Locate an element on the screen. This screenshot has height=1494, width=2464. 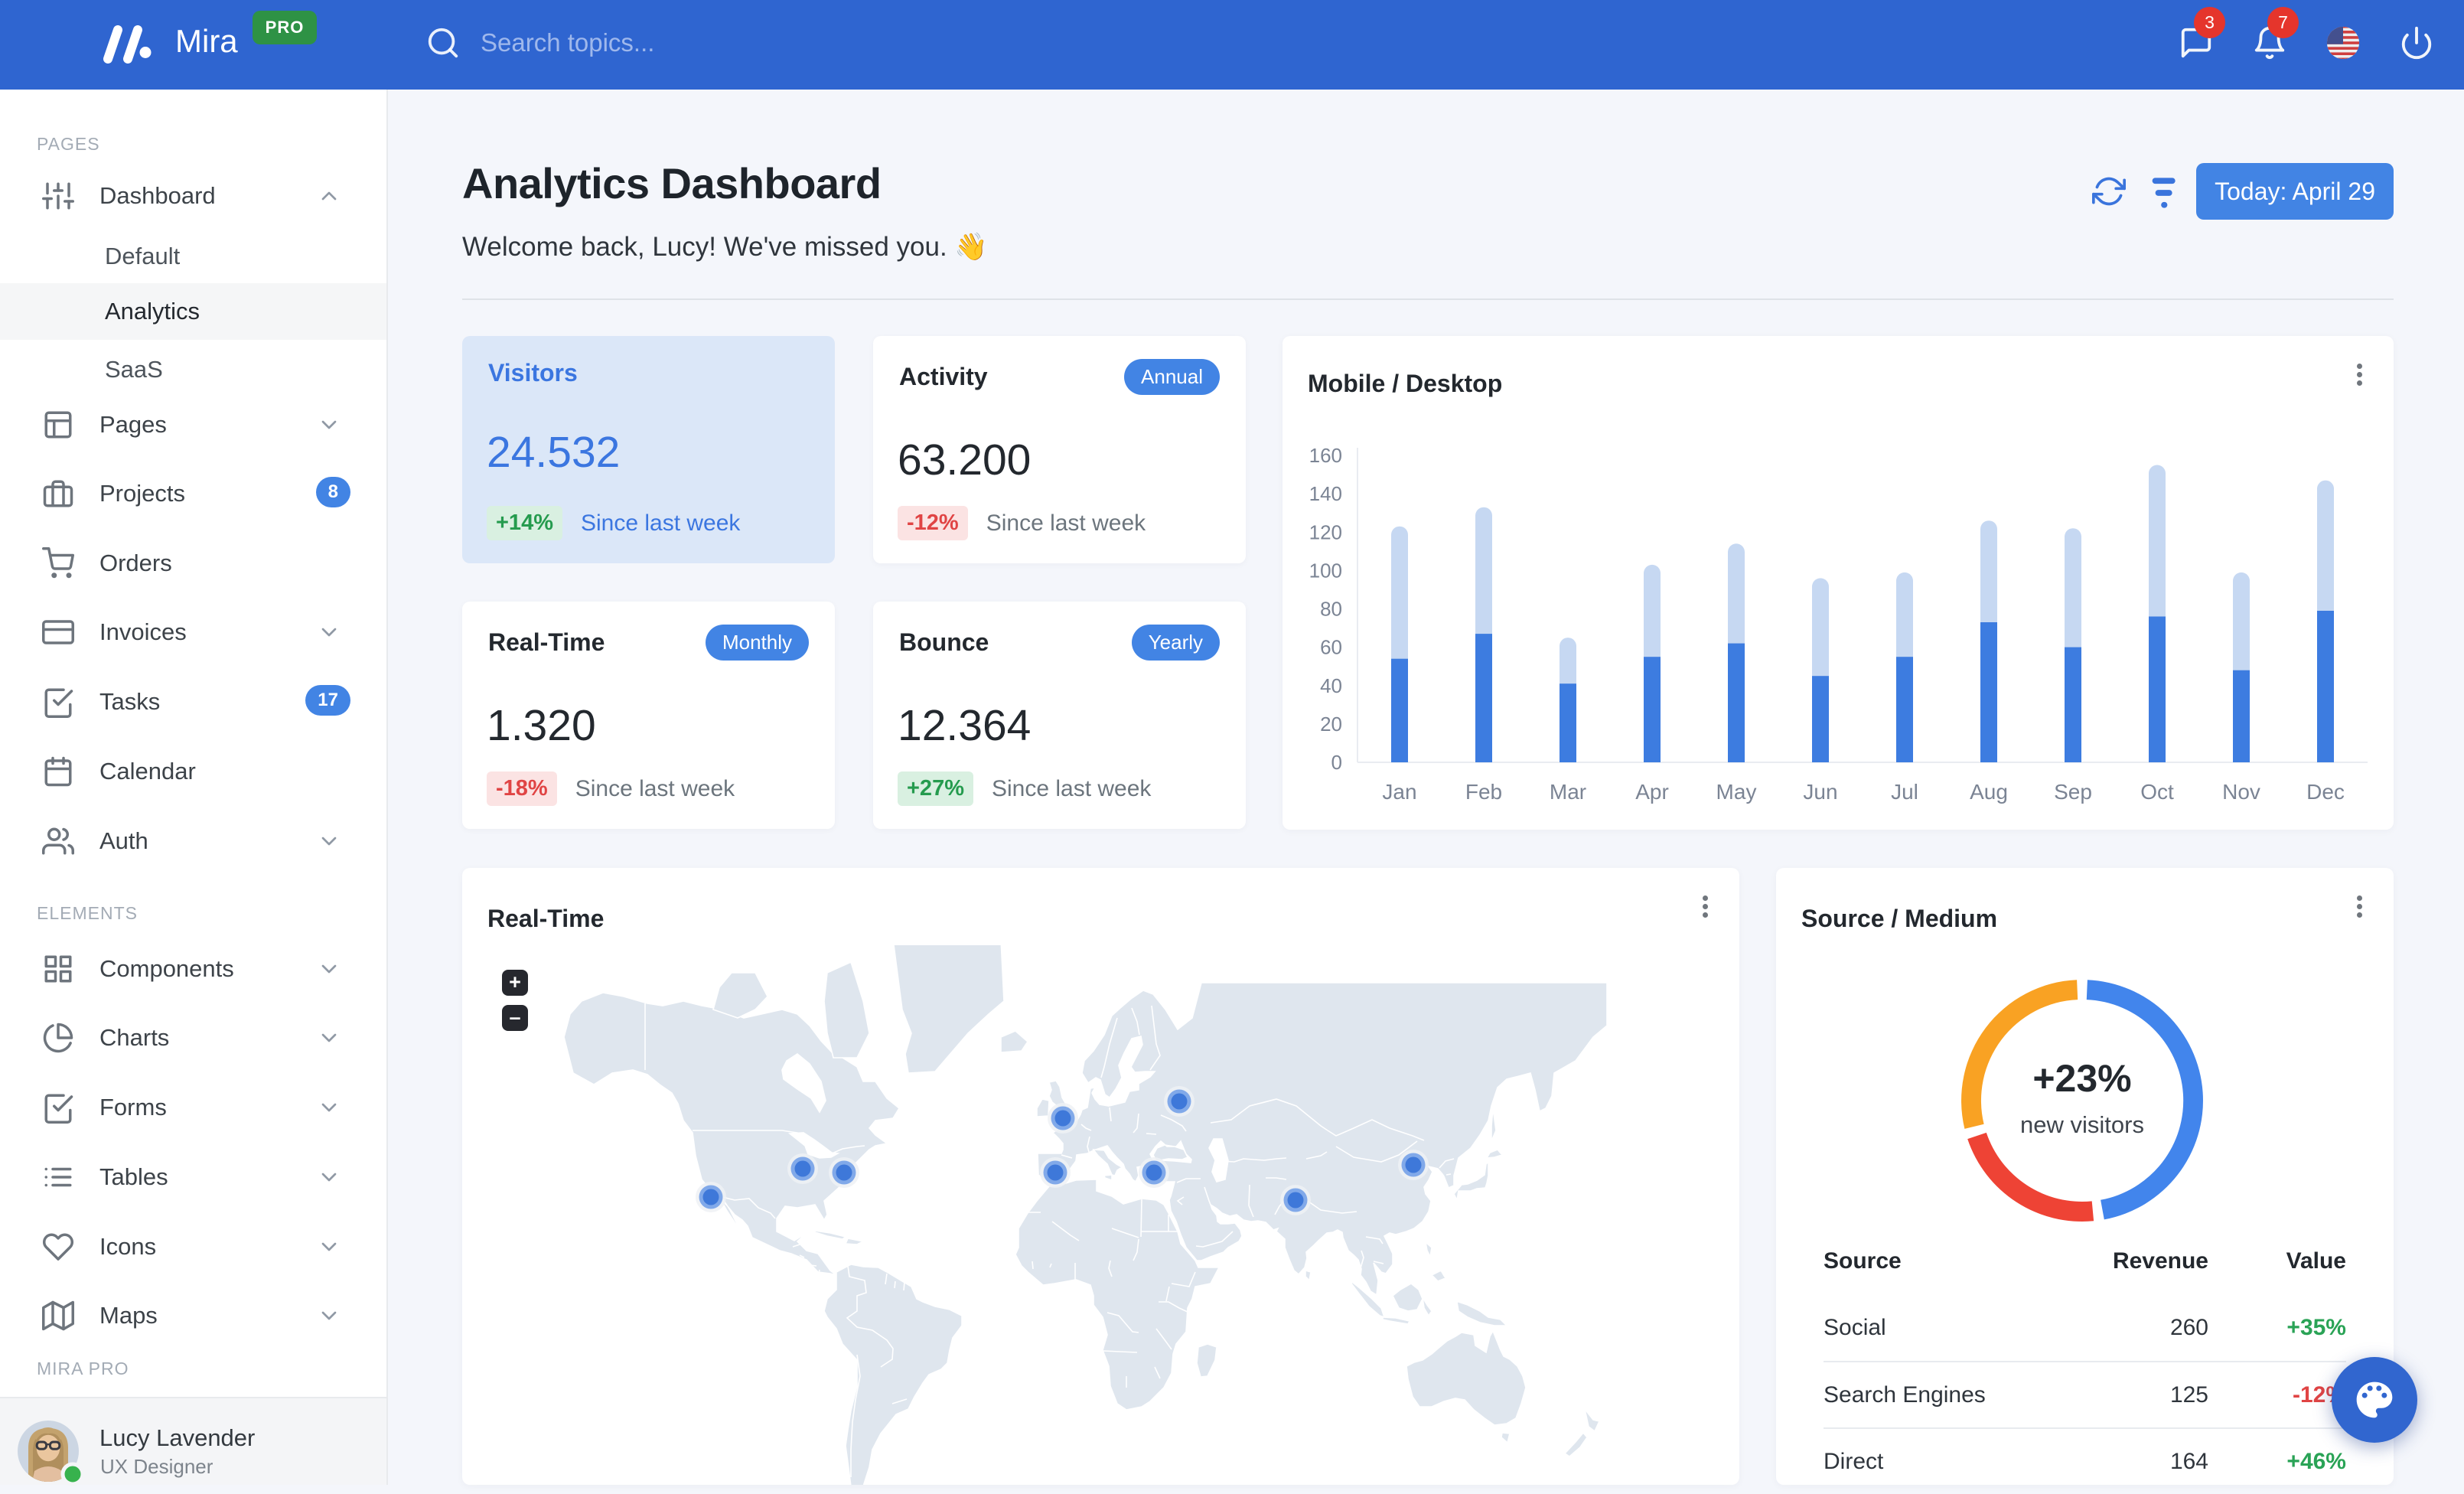
svg-text: 40 is located at coordinates (1331, 686).